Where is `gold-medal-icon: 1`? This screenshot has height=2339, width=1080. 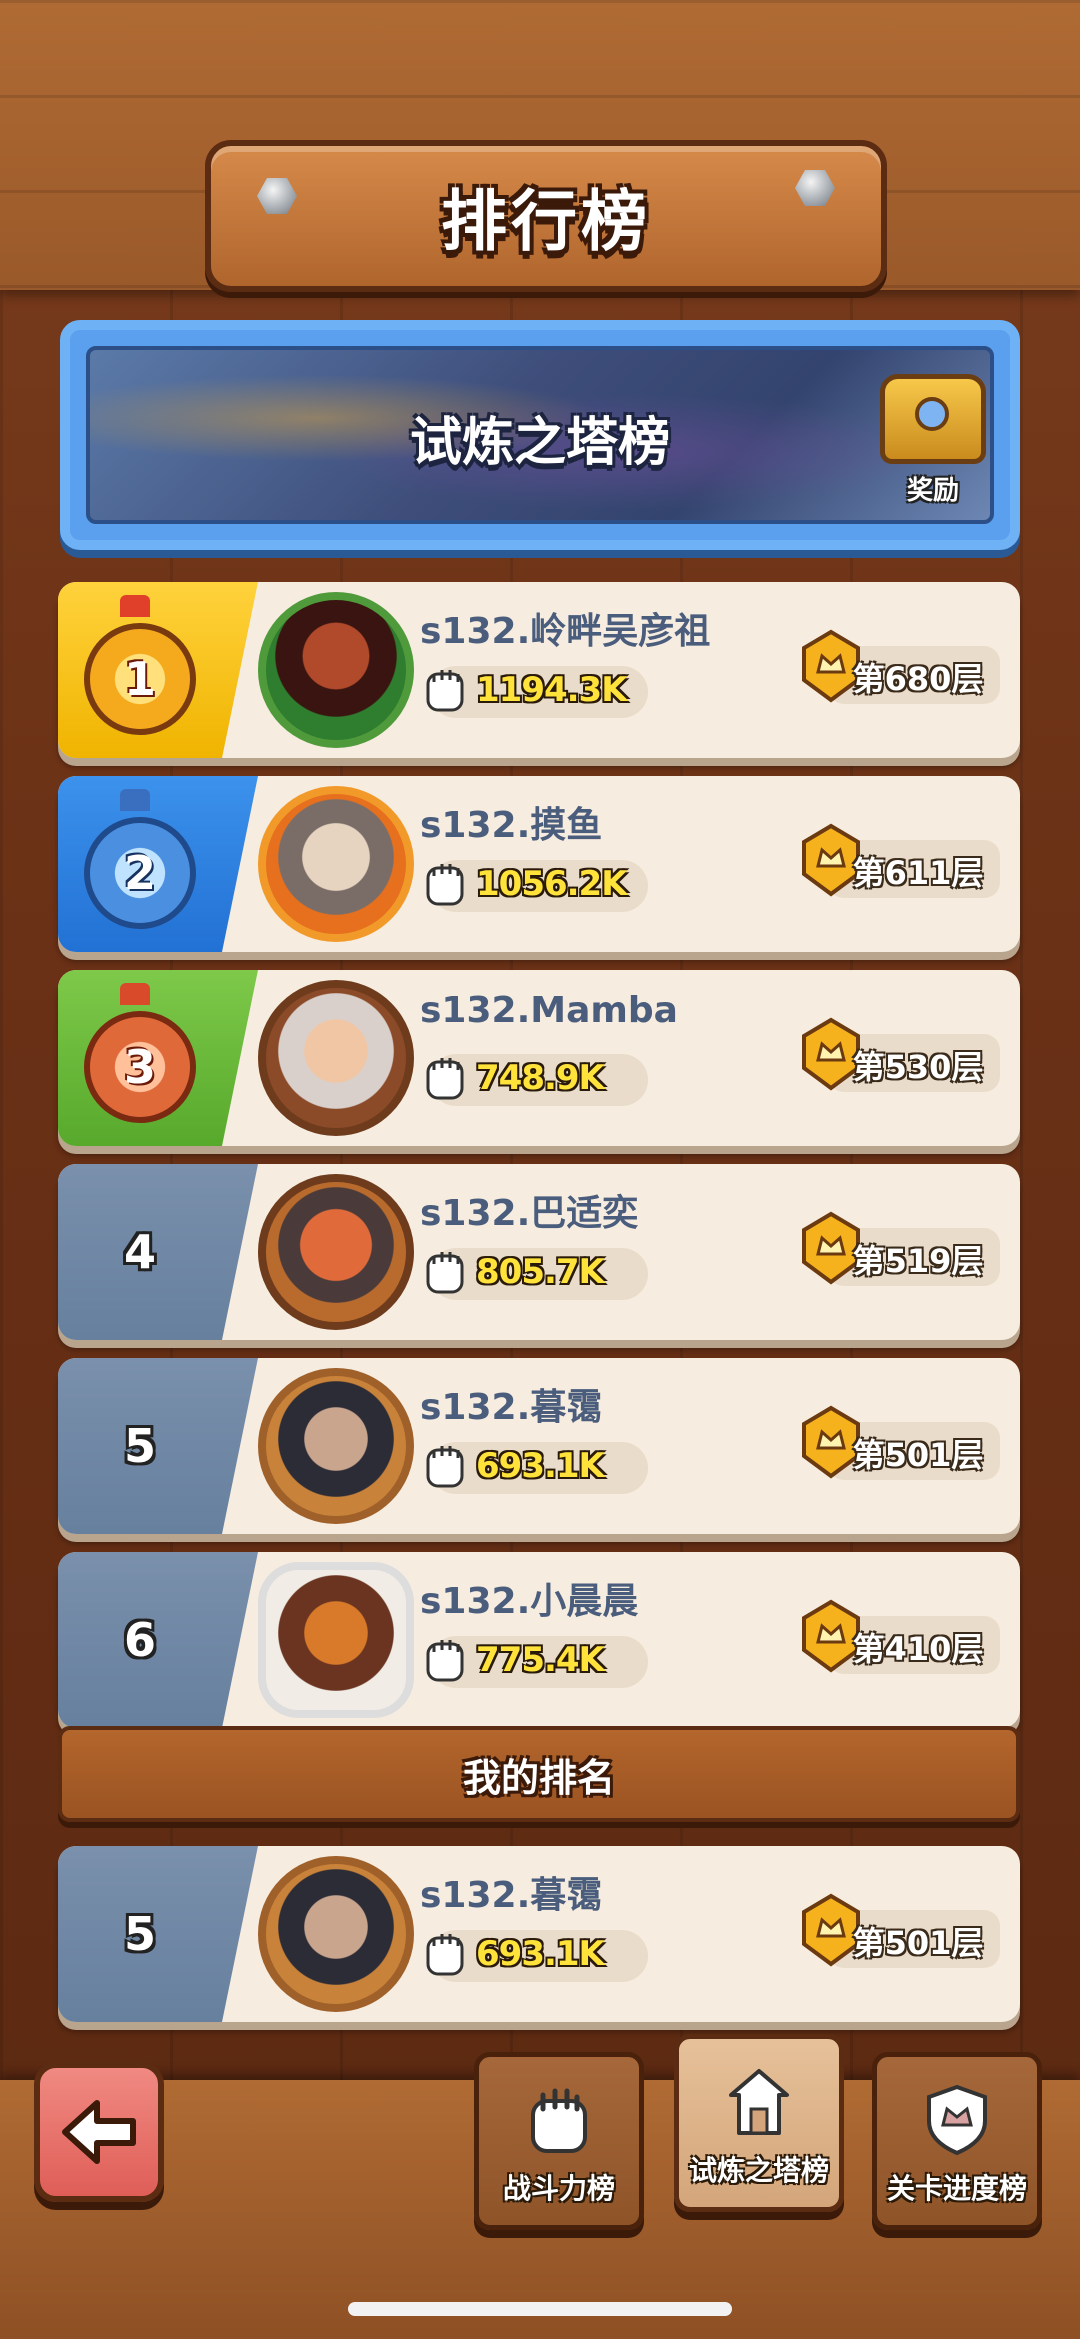 gold-medal-icon: 1 is located at coordinates (140, 665).